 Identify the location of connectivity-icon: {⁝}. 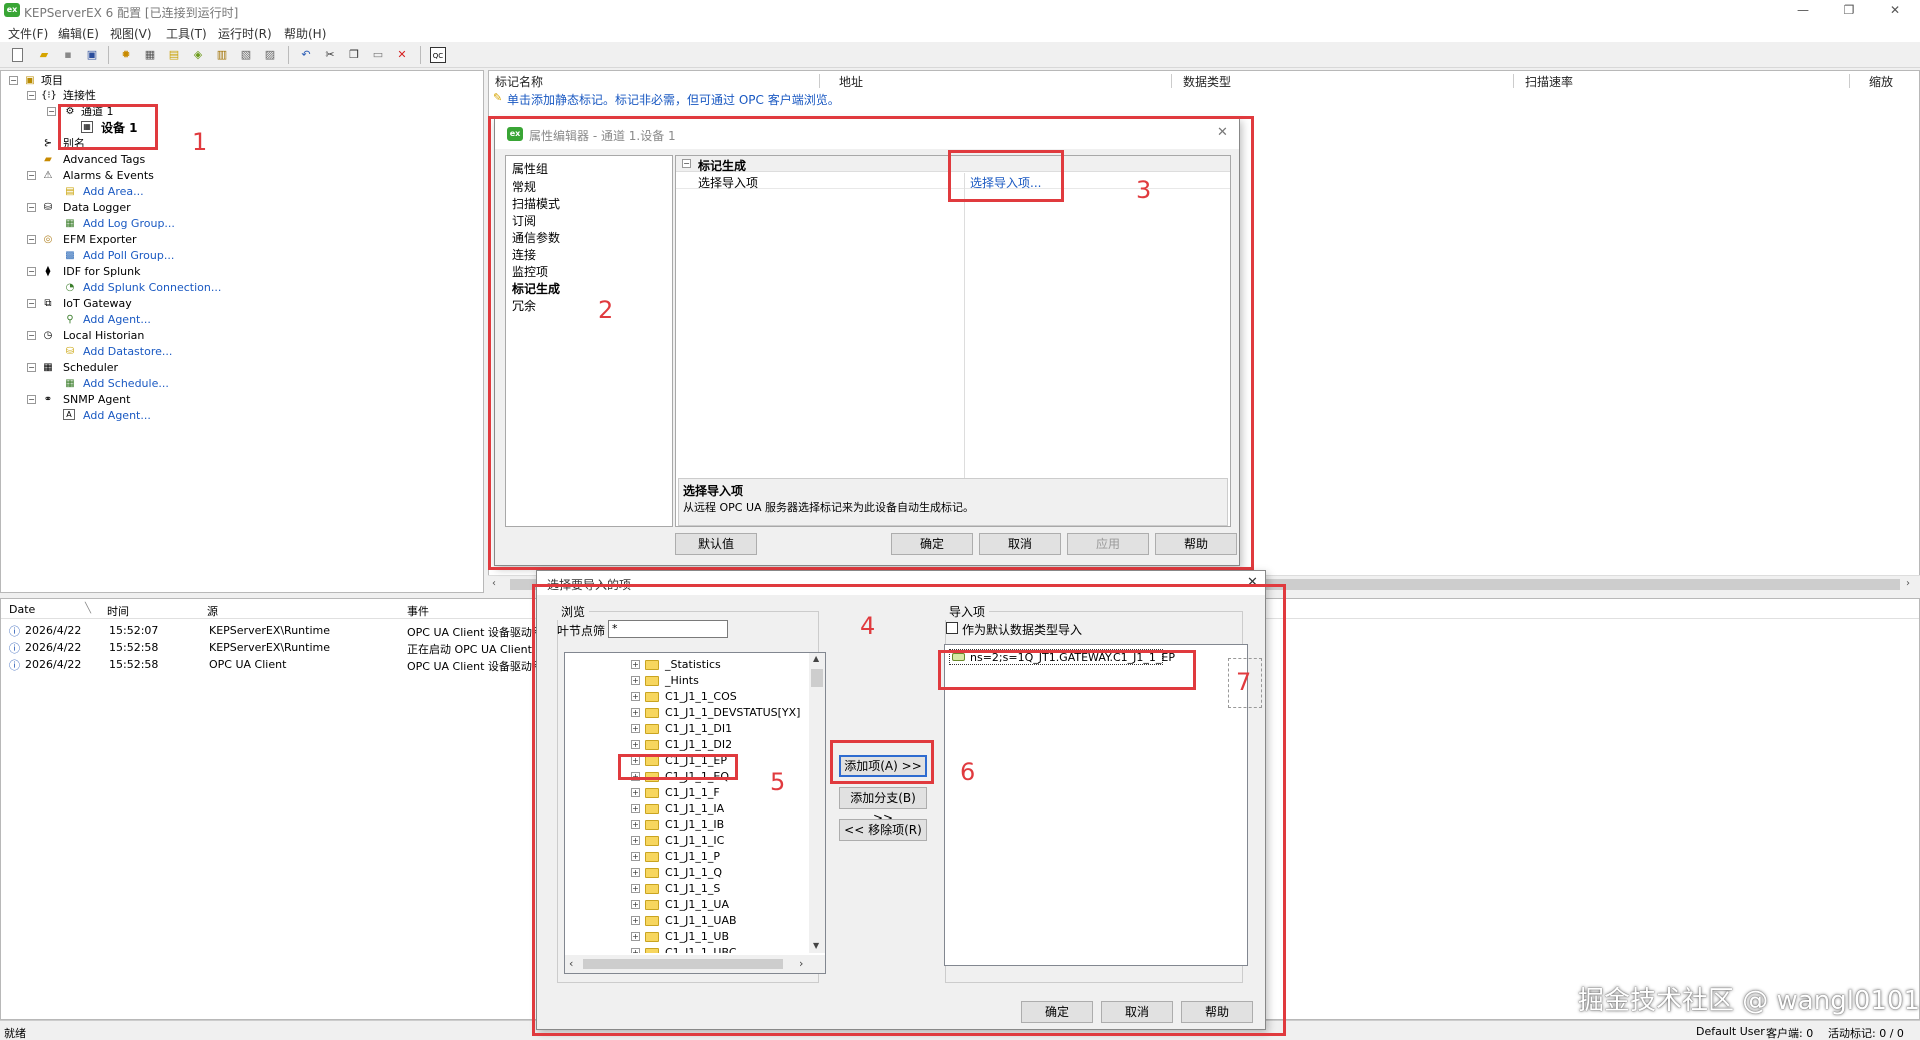
(49, 95).